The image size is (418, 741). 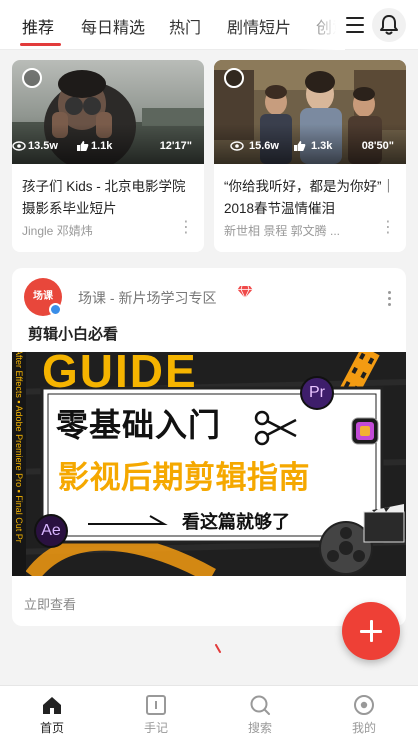 What do you see at coordinates (51, 531) in the screenshot?
I see `after-effects-badge-icon: Ae` at bounding box center [51, 531].